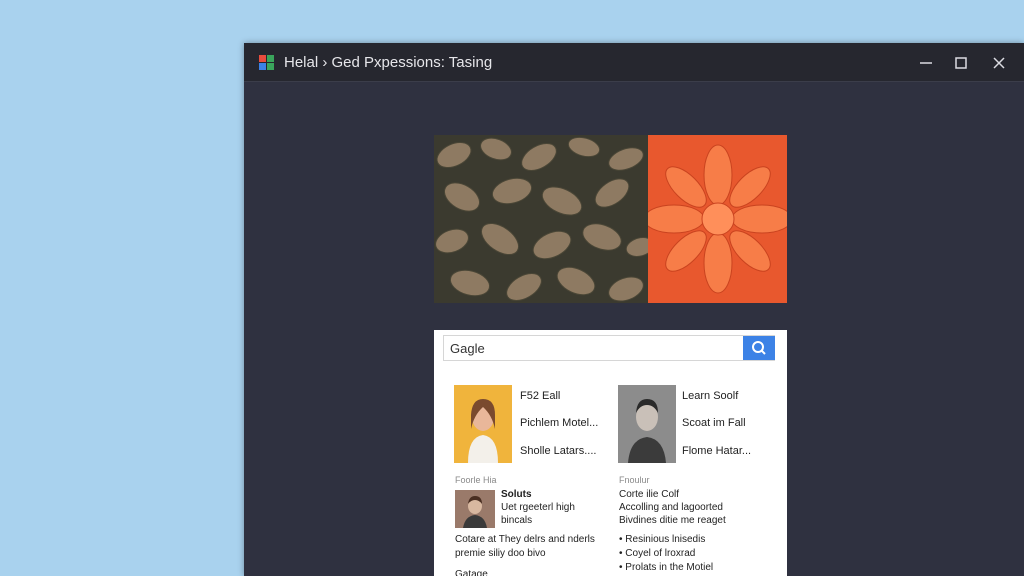 The width and height of the screenshot is (1024, 576). I want to click on hero-image-strip, so click(610, 219).